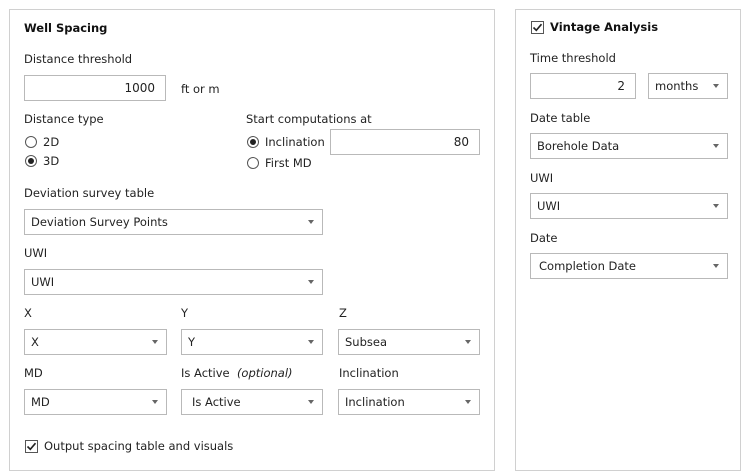 The image size is (751, 473). I want to click on vintage-uwi-select: UWI, so click(629, 206).